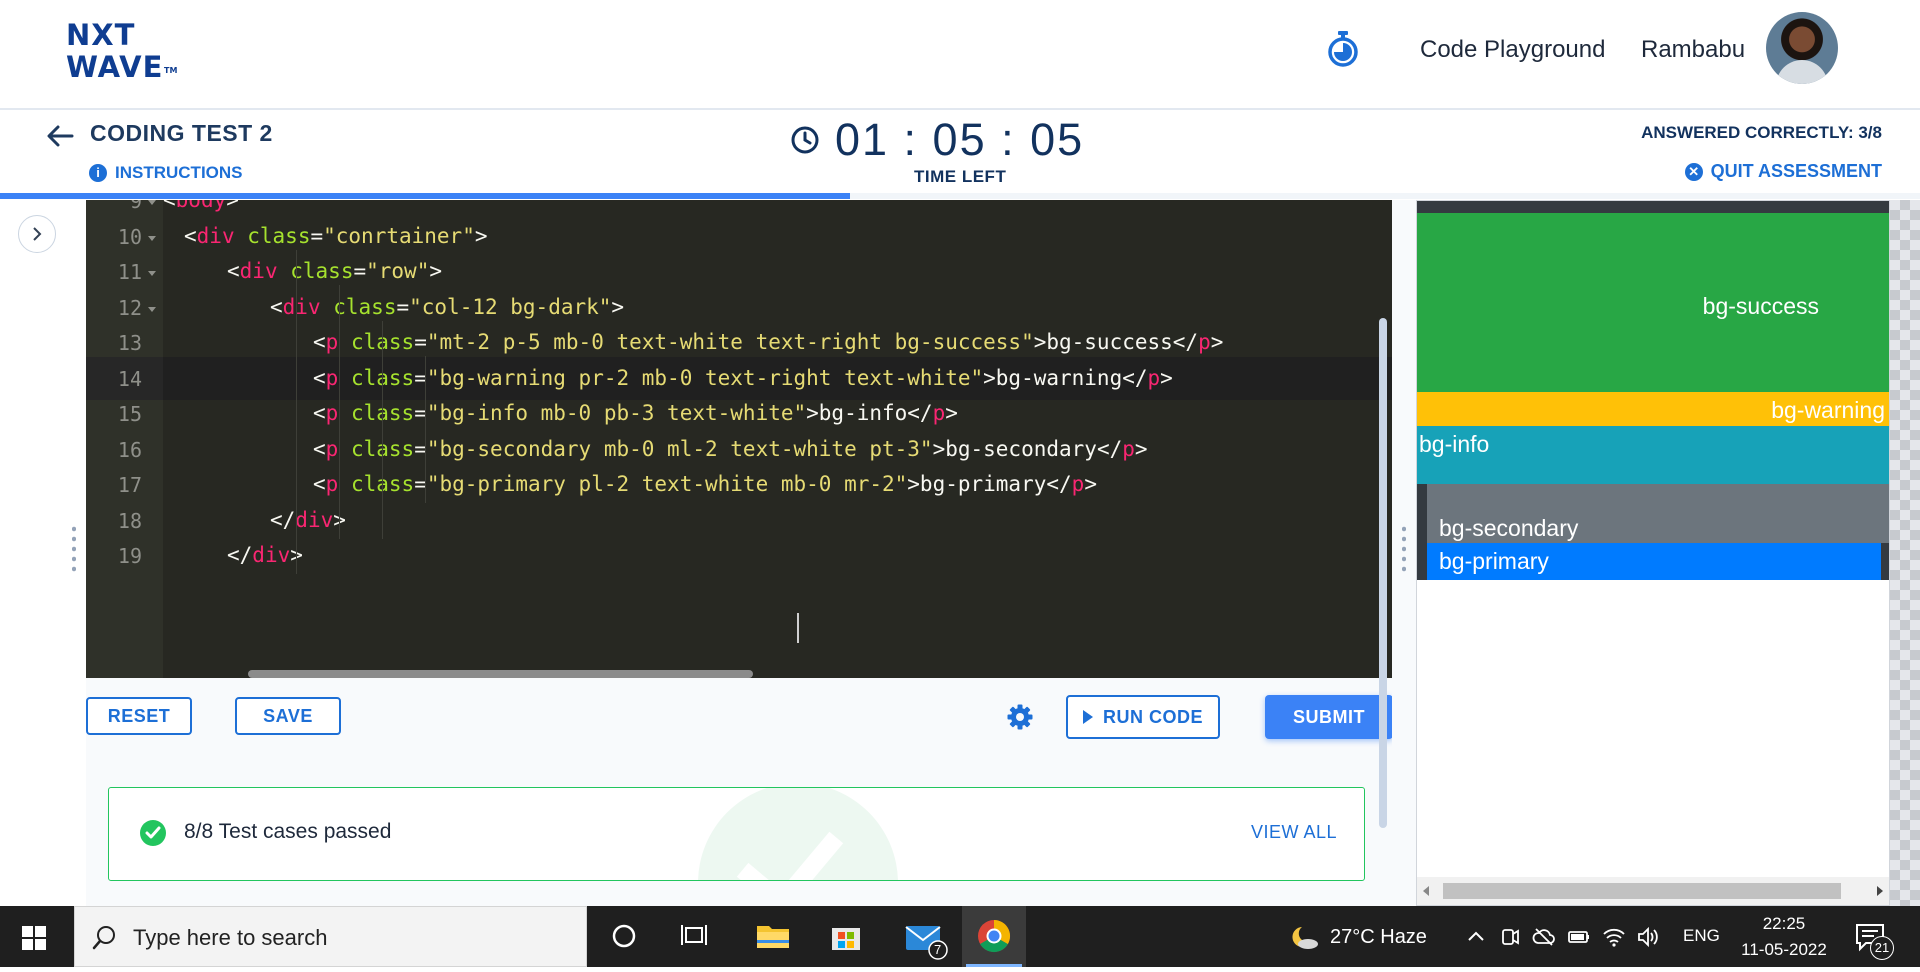  What do you see at coordinates (960, 55) in the screenshot?
I see `top-navbar: NXT WAVE TM Code Playground Rambabu` at bounding box center [960, 55].